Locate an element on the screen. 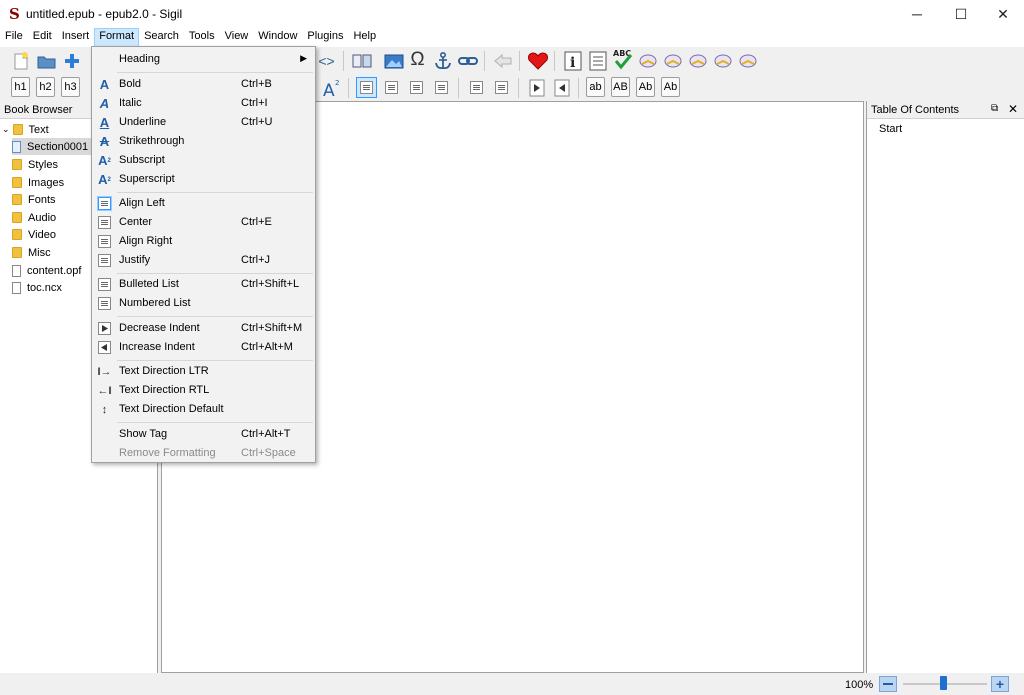  menu-item-text-direction-ltr: I→ Text Direction LTR is located at coordinates (204, 371).